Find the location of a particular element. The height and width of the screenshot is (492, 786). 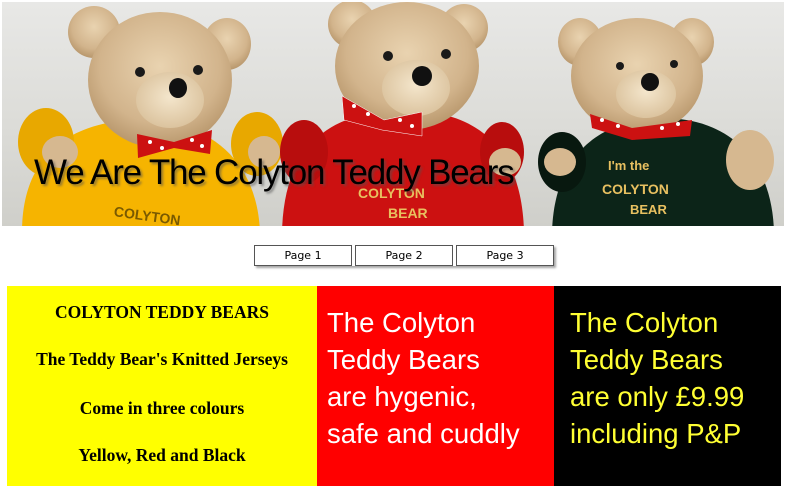

panel-text-colours: Come in three colours is located at coordinates (162, 408).